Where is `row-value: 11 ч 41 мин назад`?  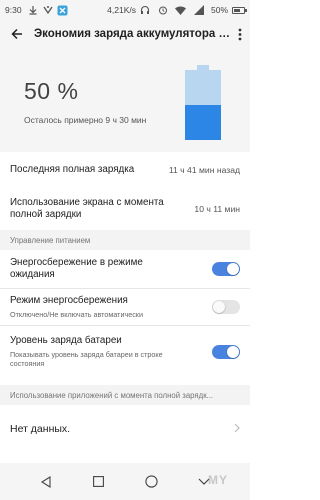
row-value: 11 ч 41 мин назад is located at coordinates (204, 170).